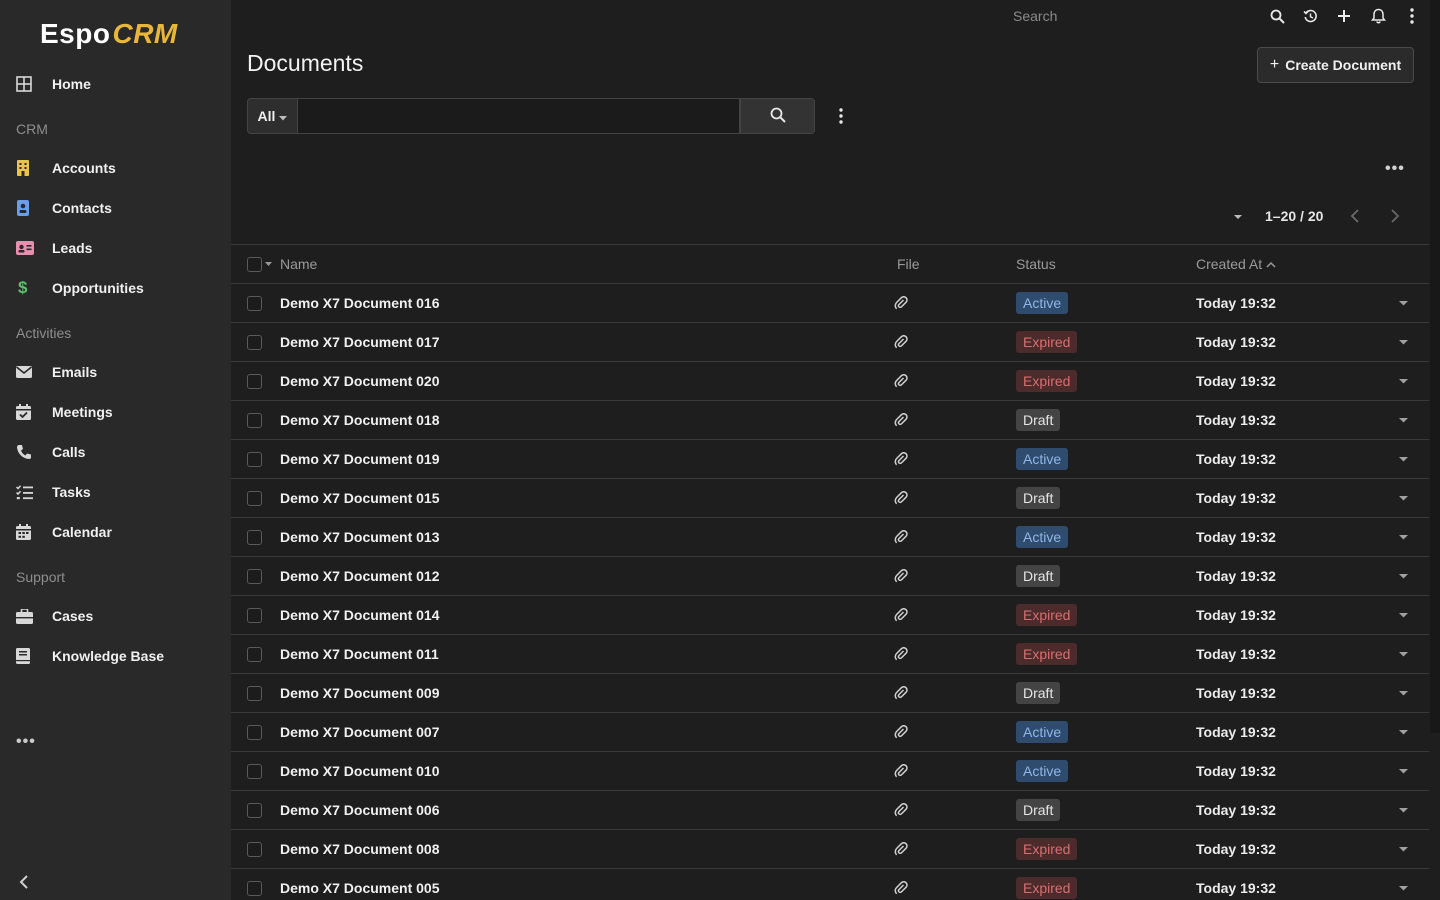  Describe the element at coordinates (360, 884) in the screenshot. I see `document-name-link: Demo X7 Document 005` at that location.